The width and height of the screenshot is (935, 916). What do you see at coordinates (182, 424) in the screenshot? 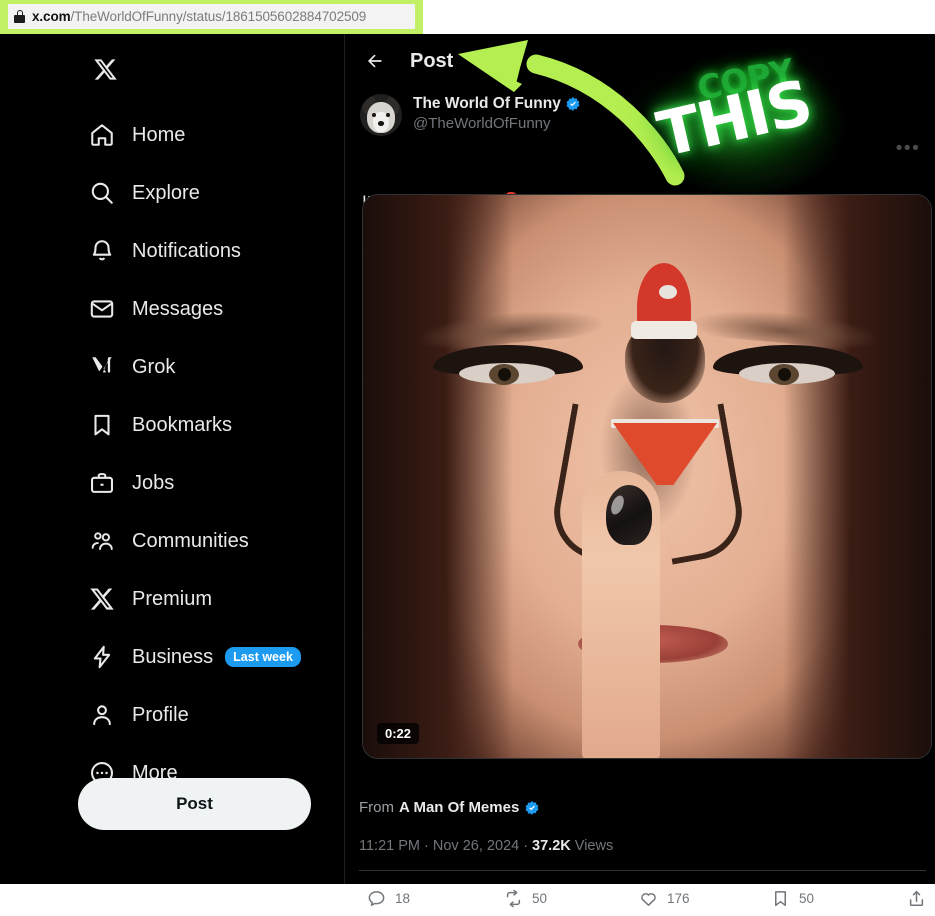
I see `sidebar-item-label: Bookmarks` at bounding box center [182, 424].